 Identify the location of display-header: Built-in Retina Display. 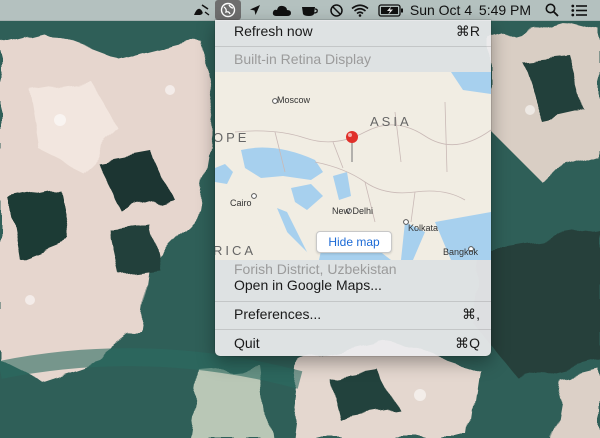
(353, 59).